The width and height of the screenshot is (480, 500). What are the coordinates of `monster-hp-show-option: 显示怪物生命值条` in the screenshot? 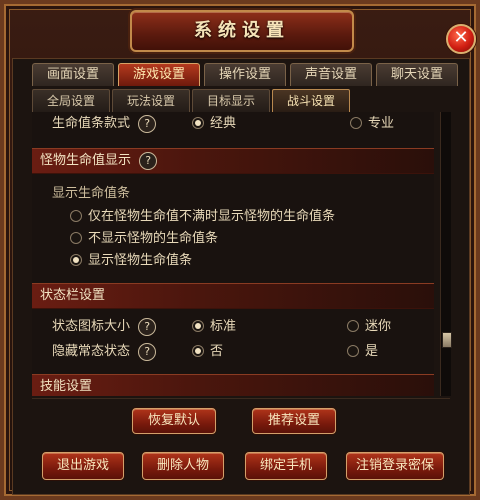 It's located at (131, 261).